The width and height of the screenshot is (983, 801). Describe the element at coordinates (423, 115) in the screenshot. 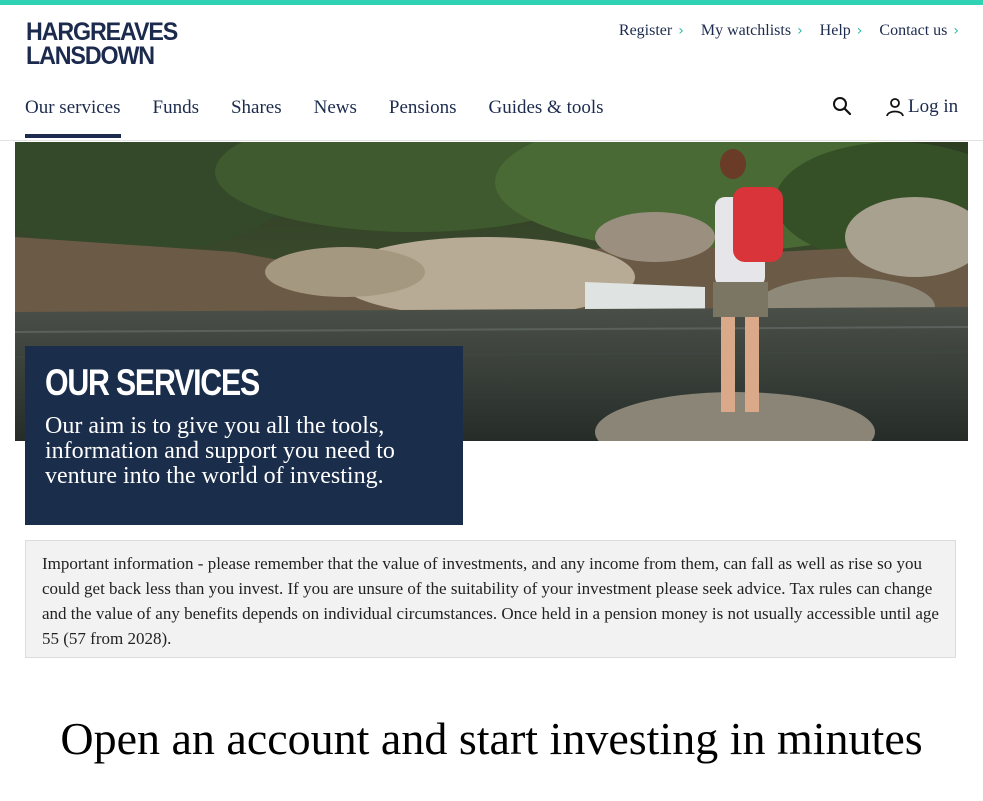

I see `nav-item-pensions: Pensions` at that location.